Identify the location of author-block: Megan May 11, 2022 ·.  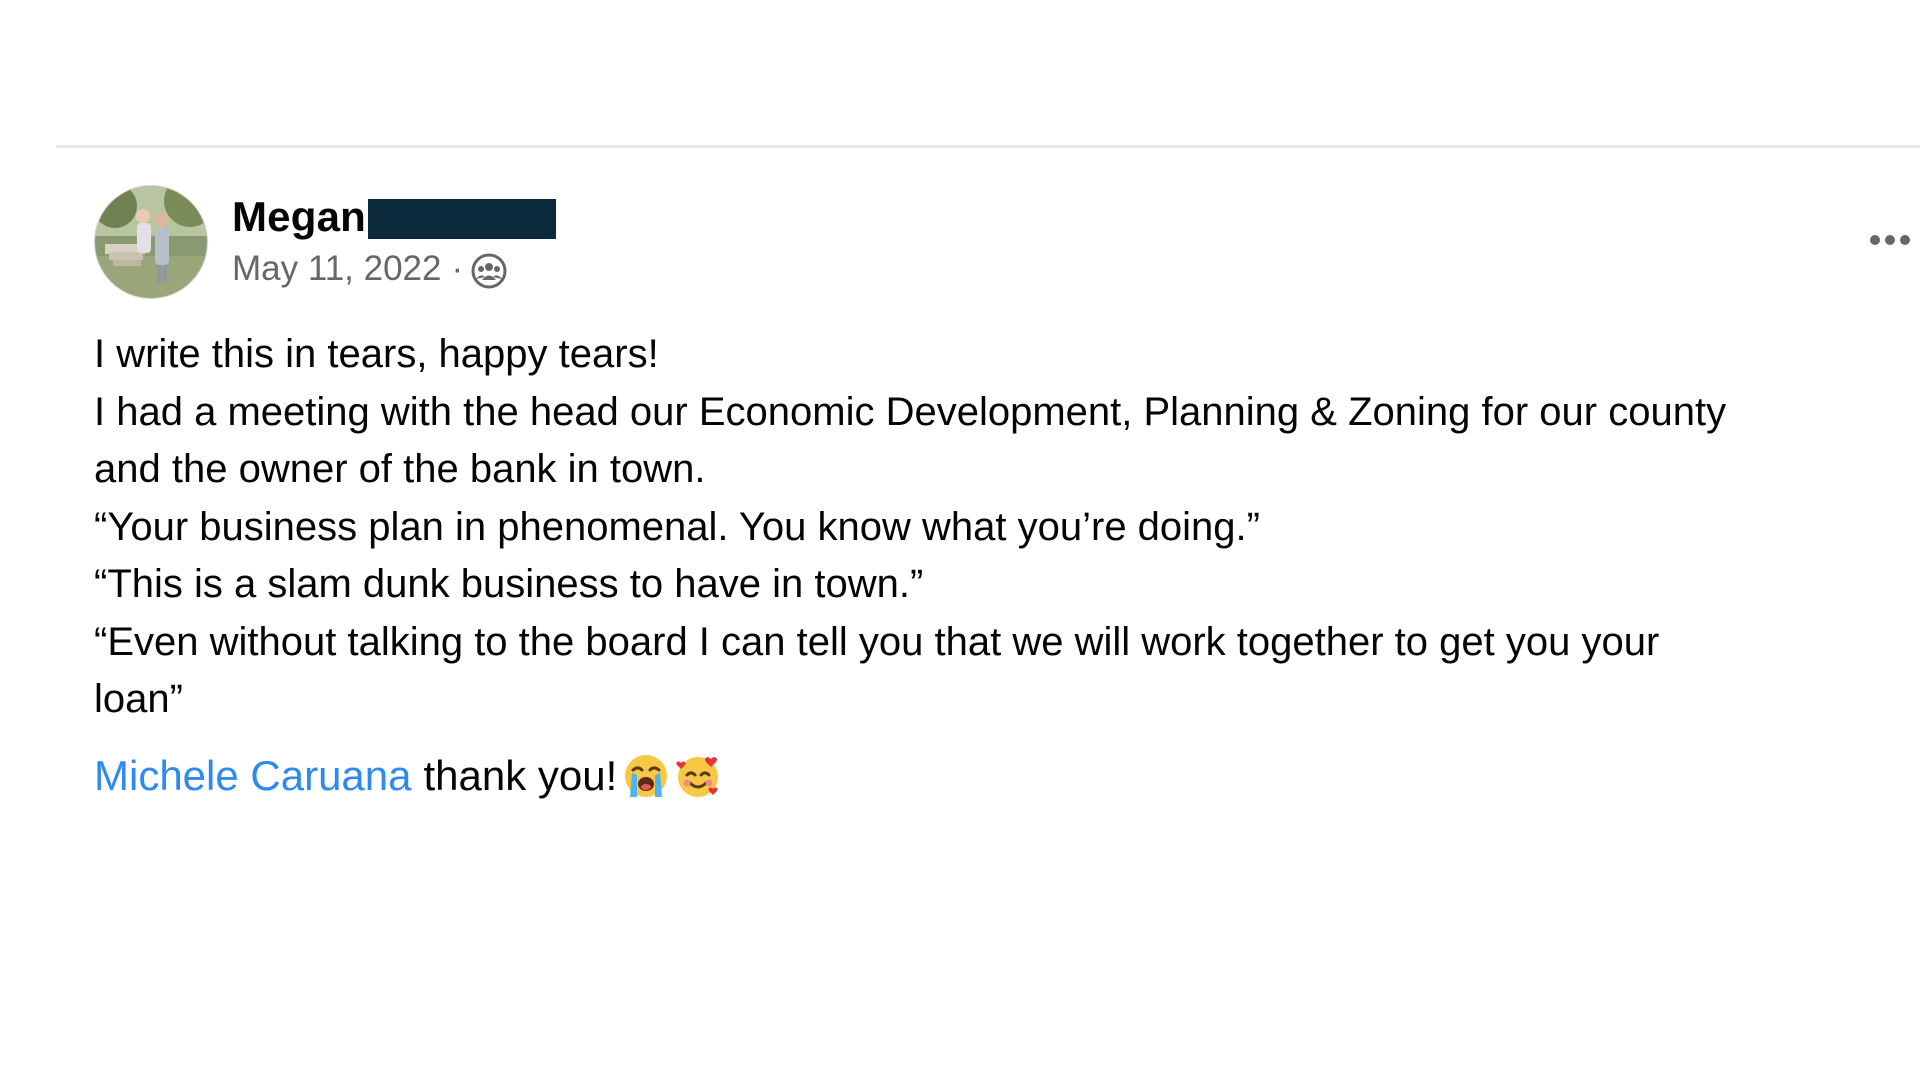
(394, 238).